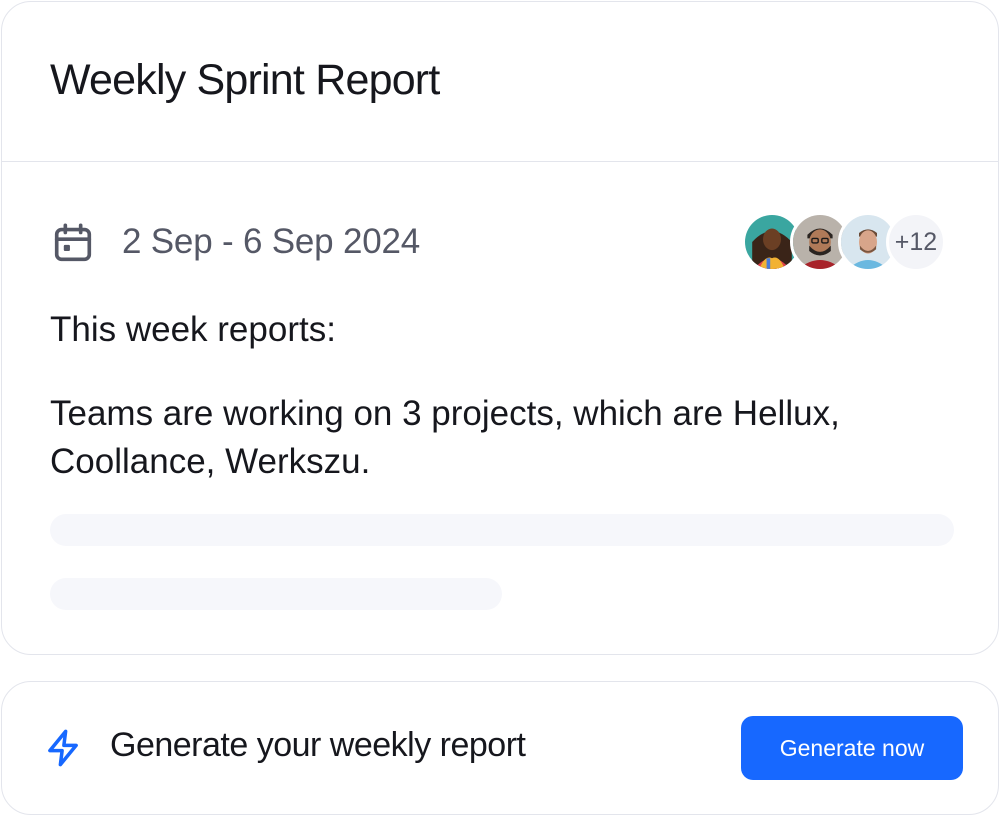 The image size is (1000, 816). I want to click on more-members-badge: +12, so click(916, 242).